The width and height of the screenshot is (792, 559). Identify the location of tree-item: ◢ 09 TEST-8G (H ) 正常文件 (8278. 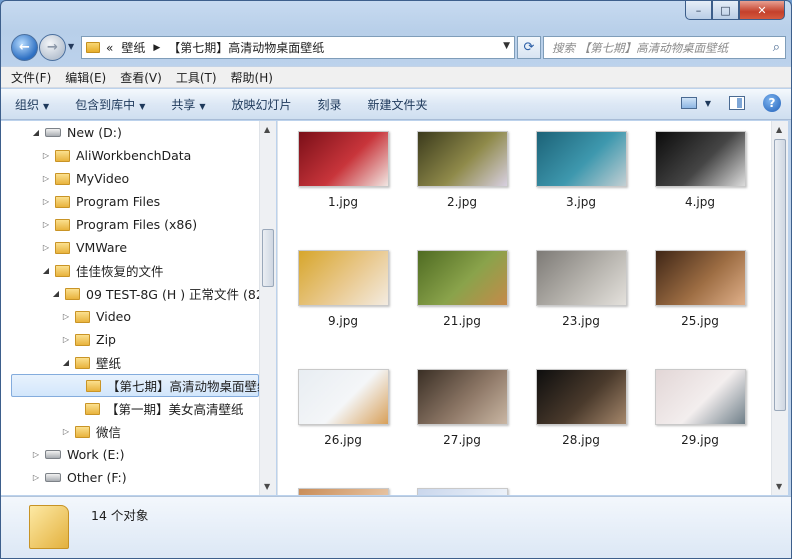
(138, 293).